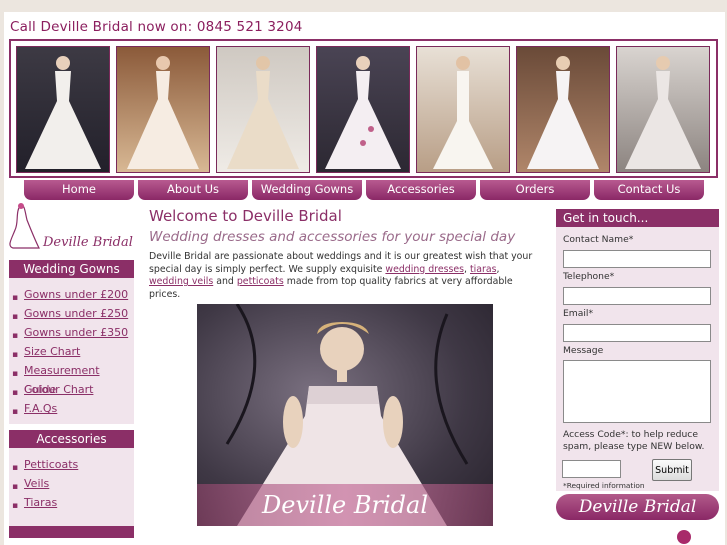 The width and height of the screenshot is (727, 545). Describe the element at coordinates (637, 259) in the screenshot. I see `contact-name-input` at that location.